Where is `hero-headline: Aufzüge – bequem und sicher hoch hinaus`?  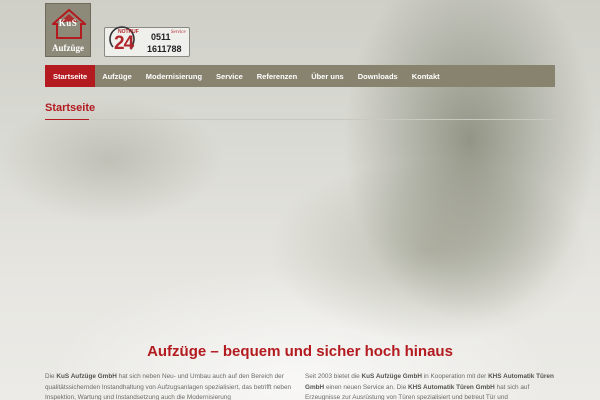
hero-headline: Aufzüge – bequem und sicher hoch hinaus is located at coordinates (300, 351).